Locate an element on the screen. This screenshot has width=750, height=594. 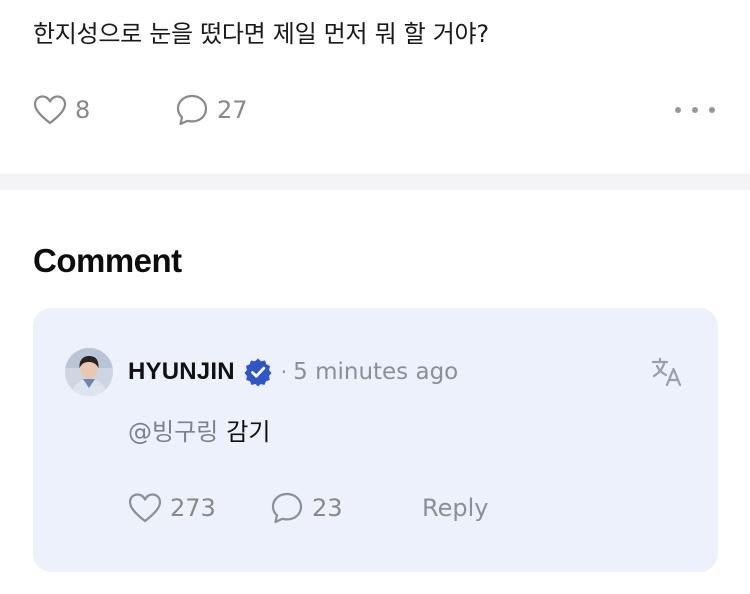
post-text: 한지성으로 눈을 떴다면 제일 먼저 뭐 할 거야? is located at coordinates (261, 34).